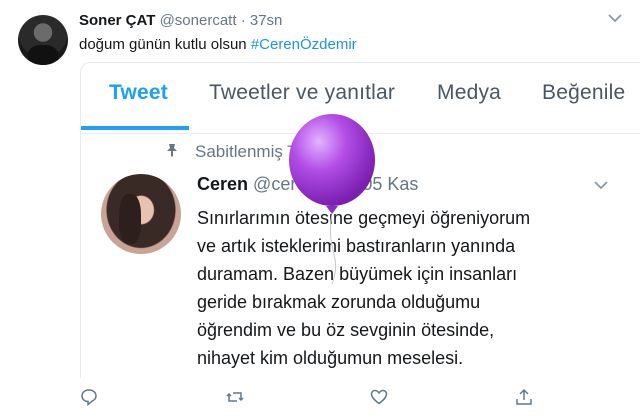 The width and height of the screenshot is (640, 417). Describe the element at coordinates (364, 218) in the screenshot. I see `tweet-text-line: Sınırlarımın ötesine geçmeyi öğreniyorum` at that location.